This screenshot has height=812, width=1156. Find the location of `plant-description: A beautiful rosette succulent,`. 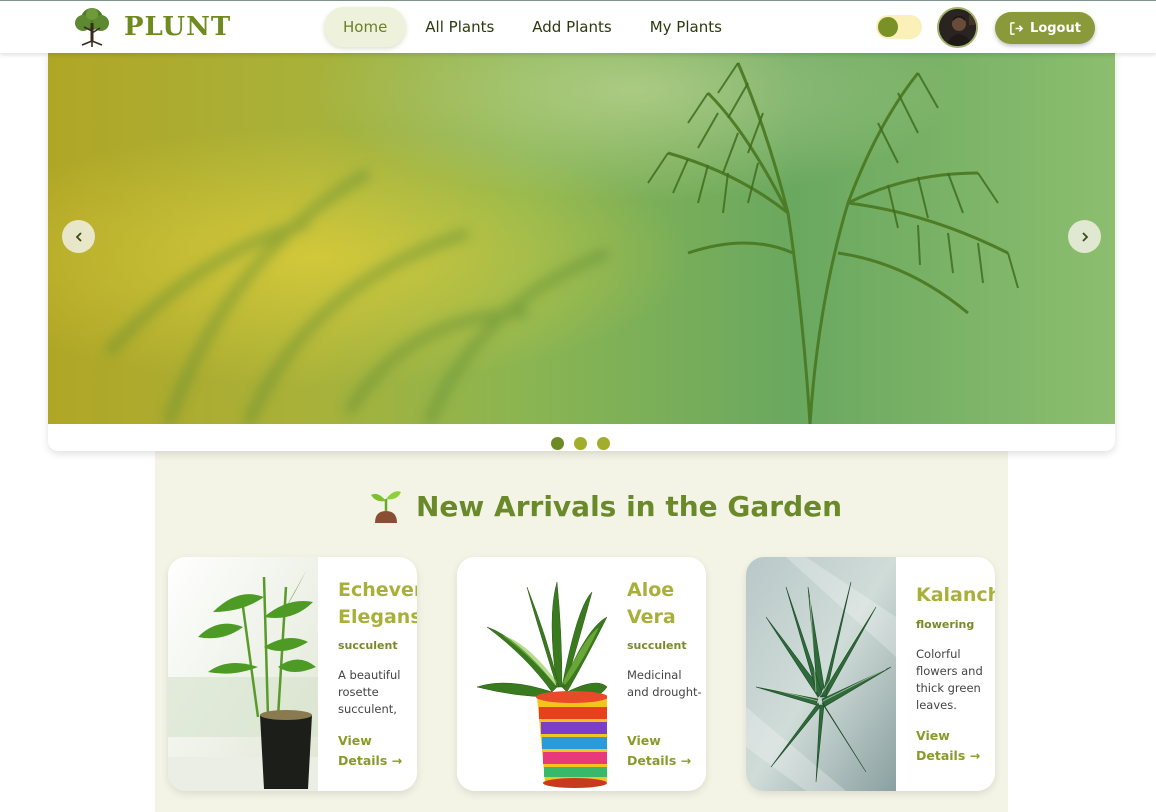

plant-description: A beautiful rosette succulent, is located at coordinates (369, 692).